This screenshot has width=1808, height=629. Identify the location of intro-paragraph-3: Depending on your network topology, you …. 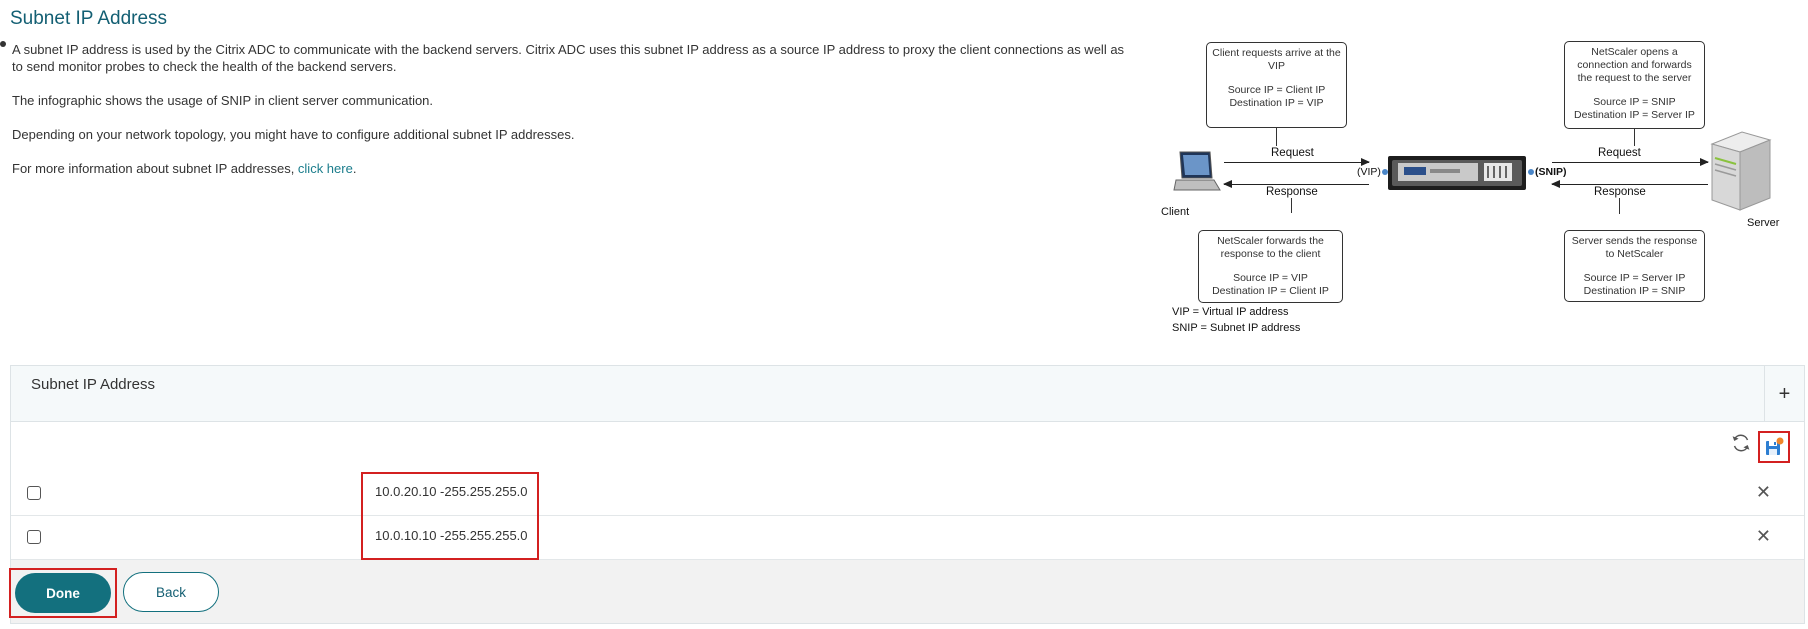
(293, 134).